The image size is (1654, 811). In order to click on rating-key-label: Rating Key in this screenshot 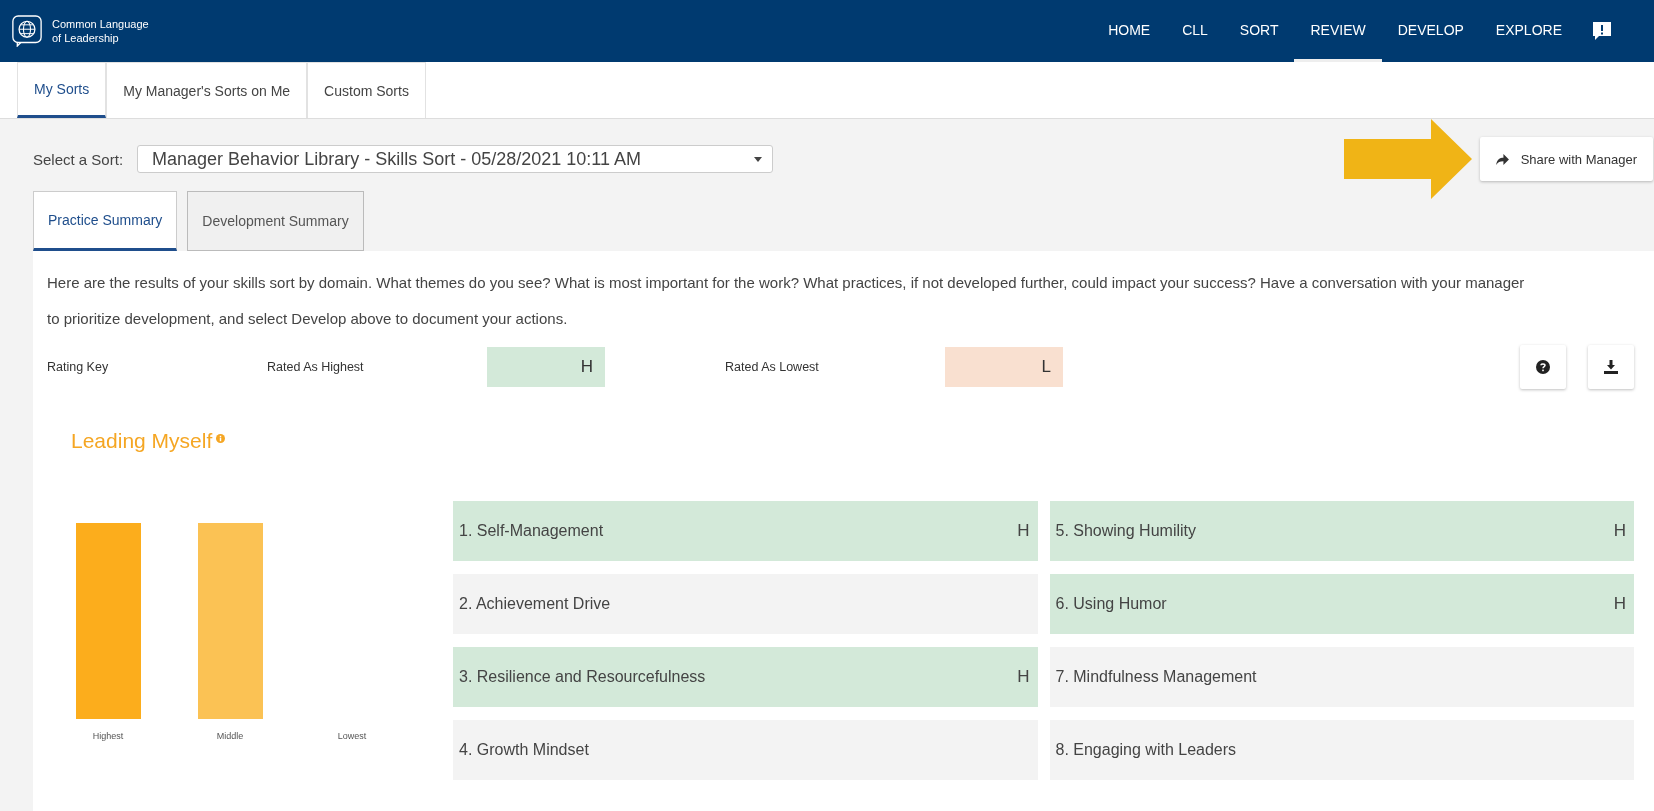, I will do `click(78, 367)`.